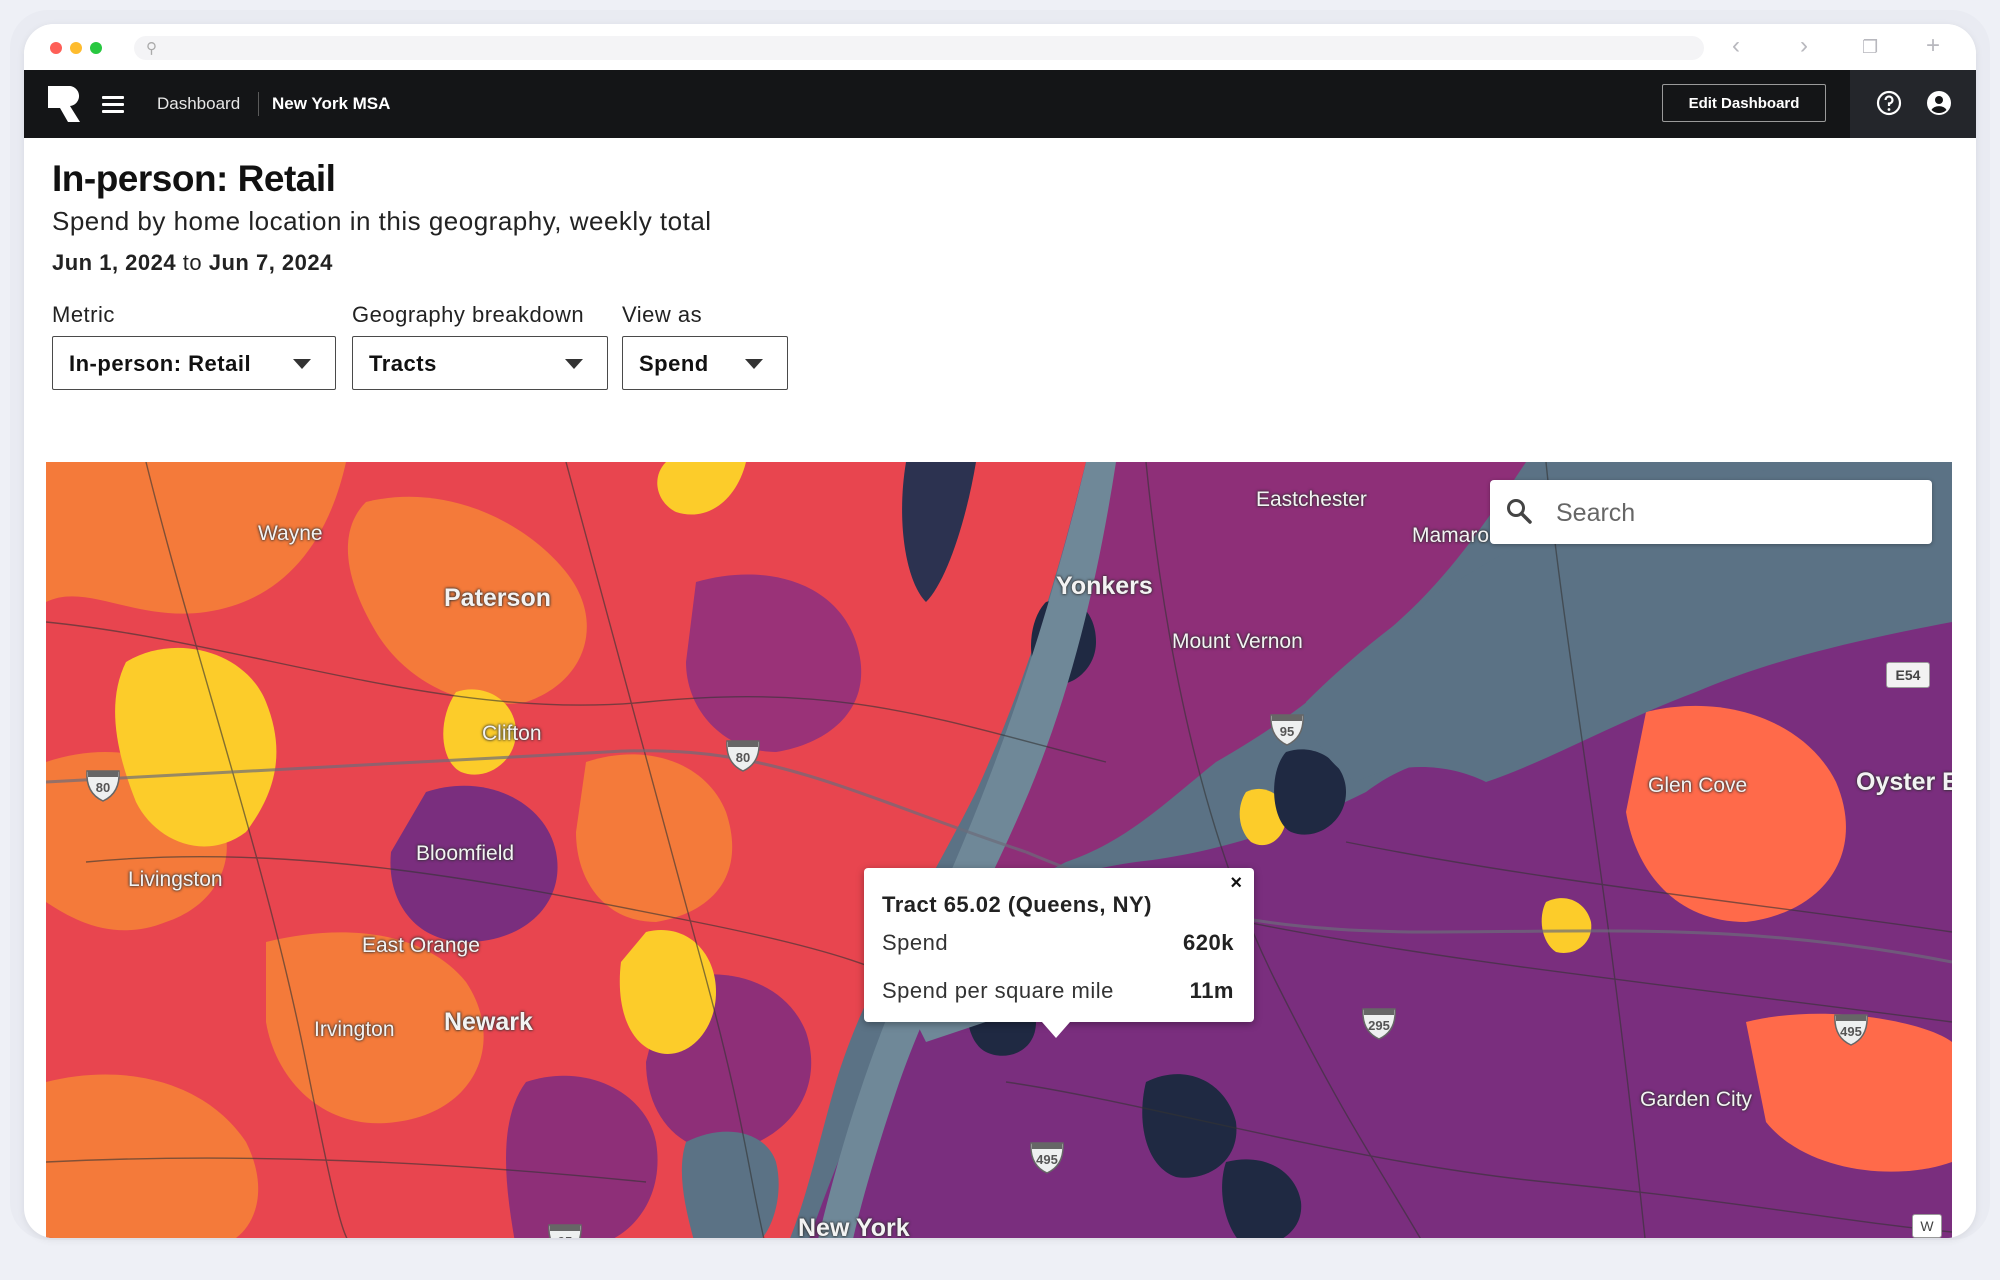  I want to click on geography-label: Geography breakdown, so click(468, 314).